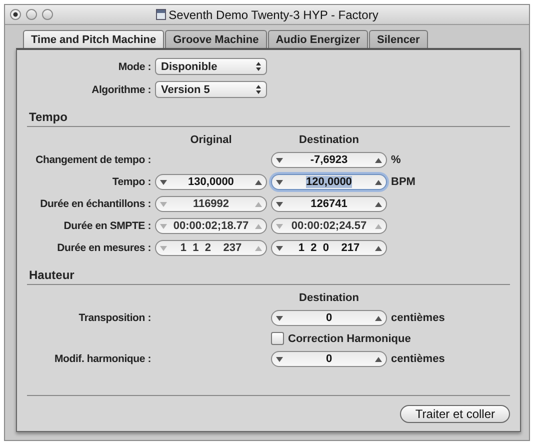  What do you see at coordinates (403, 182) in the screenshot?
I see `unit-label: BPM` at bounding box center [403, 182].